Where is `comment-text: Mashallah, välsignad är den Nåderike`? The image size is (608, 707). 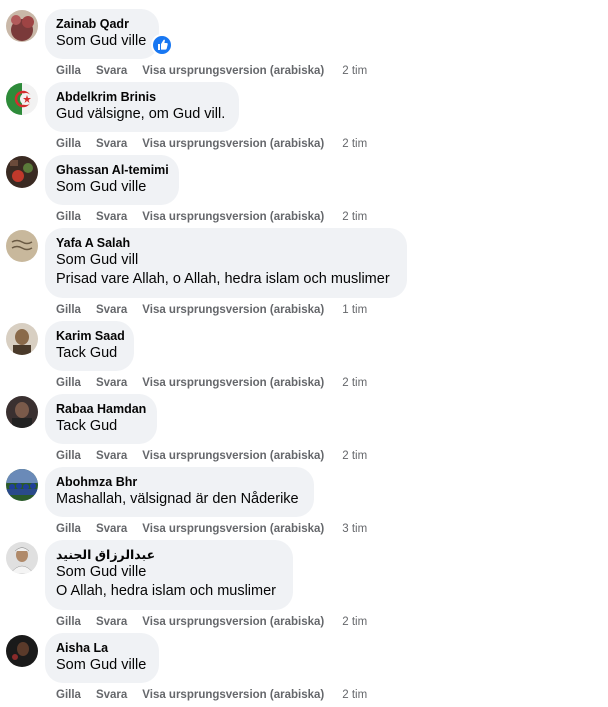 comment-text: Mashallah, välsignad är den Nåderike is located at coordinates (177, 499).